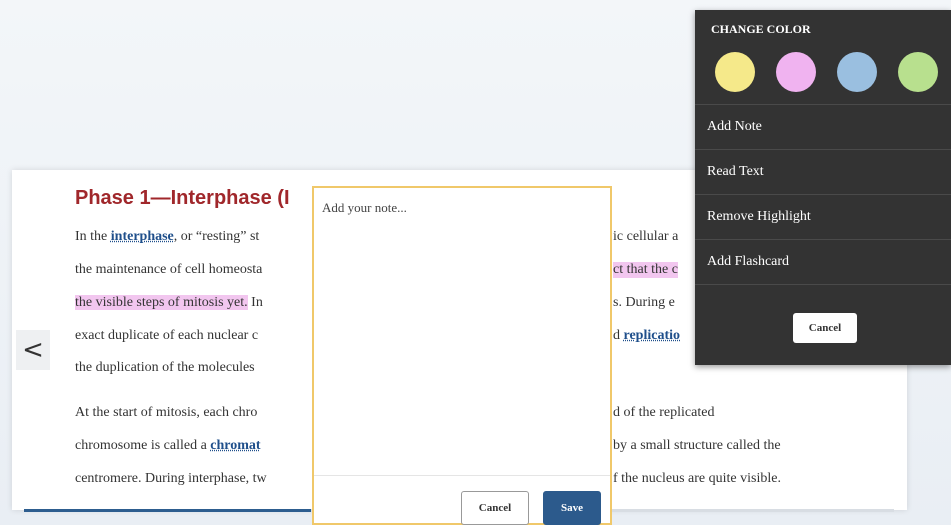 This screenshot has width=951, height=525. Describe the element at coordinates (171, 478) in the screenshot. I see `text-line: centromere. During interphase, tw` at that location.